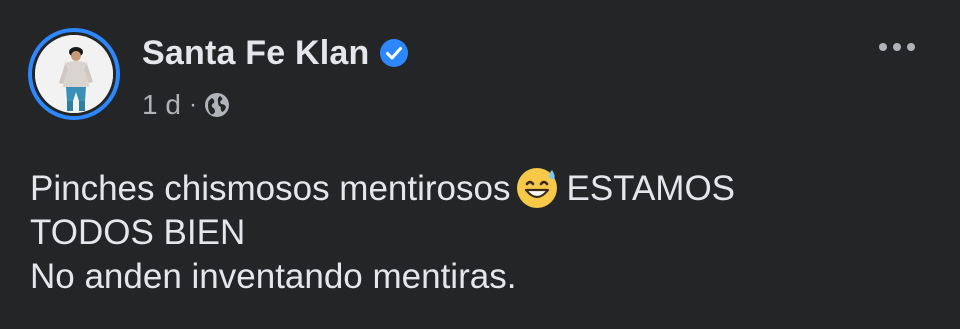 The image size is (960, 329). I want to click on post-text-segment-2: ESTAMOS, so click(651, 188).